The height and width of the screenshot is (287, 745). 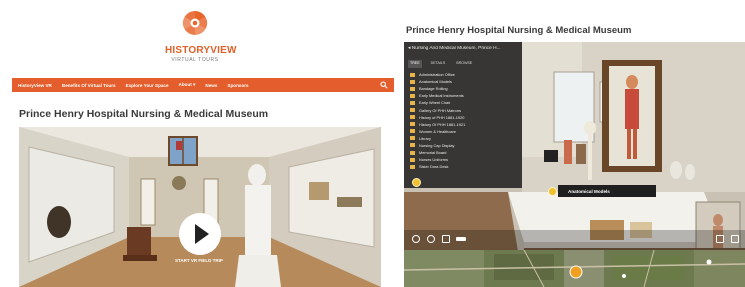 What do you see at coordinates (194, 84) in the screenshot?
I see `chevron-down-icon: ▾` at bounding box center [194, 84].